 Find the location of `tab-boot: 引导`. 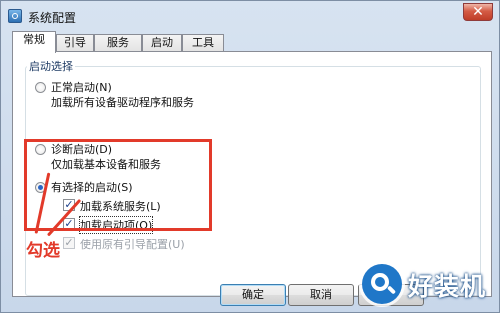

tab-boot: 引导 is located at coordinates (75, 43).